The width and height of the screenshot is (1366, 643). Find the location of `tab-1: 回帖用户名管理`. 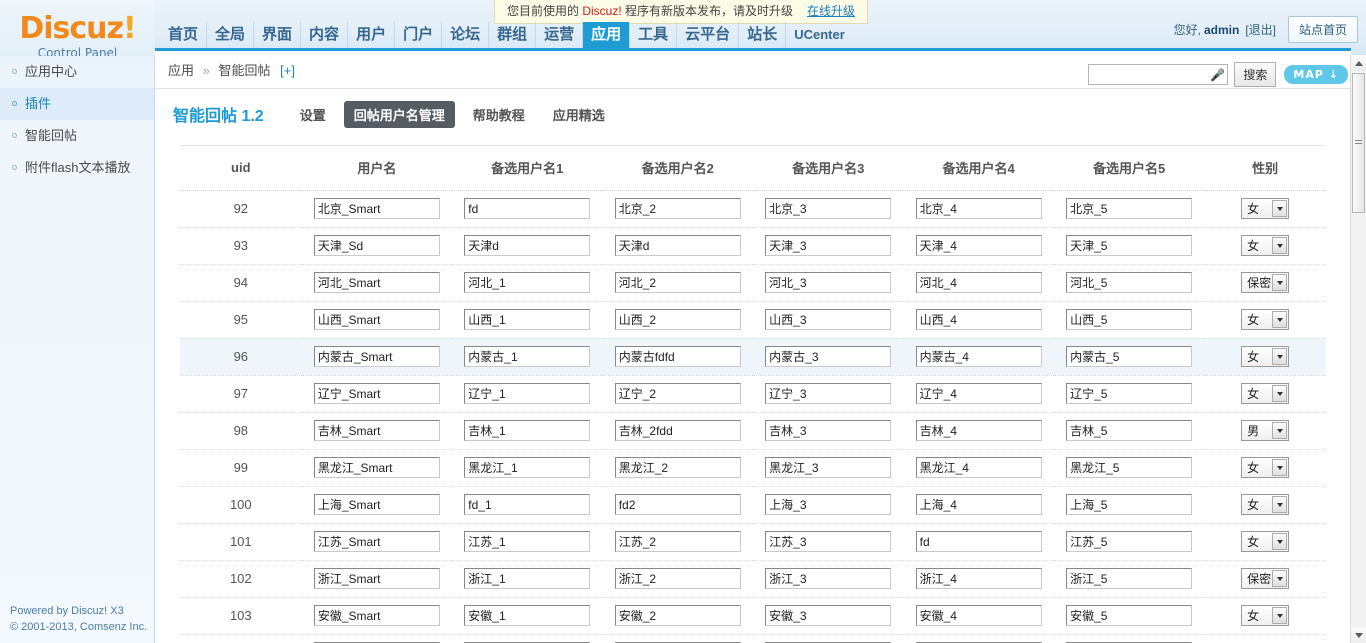

tab-1: 回帖用户名管理 is located at coordinates (399, 114).